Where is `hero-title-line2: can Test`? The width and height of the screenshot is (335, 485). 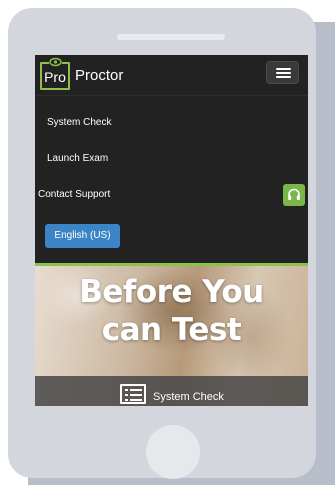 hero-title-line2: can Test is located at coordinates (171, 330).